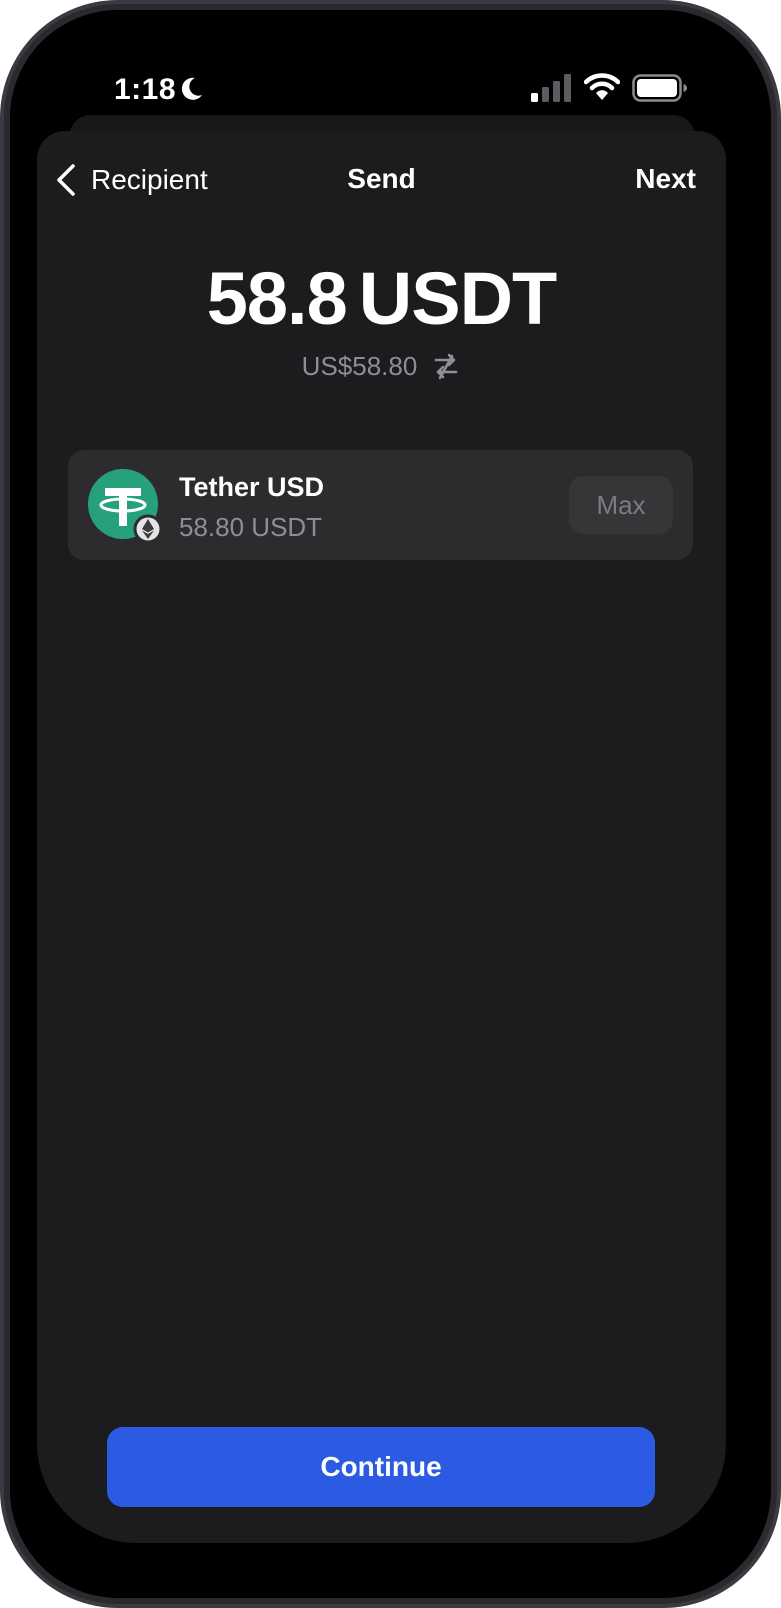 The height and width of the screenshot is (1608, 781). What do you see at coordinates (381, 178) in the screenshot?
I see `page-title: Send` at bounding box center [381, 178].